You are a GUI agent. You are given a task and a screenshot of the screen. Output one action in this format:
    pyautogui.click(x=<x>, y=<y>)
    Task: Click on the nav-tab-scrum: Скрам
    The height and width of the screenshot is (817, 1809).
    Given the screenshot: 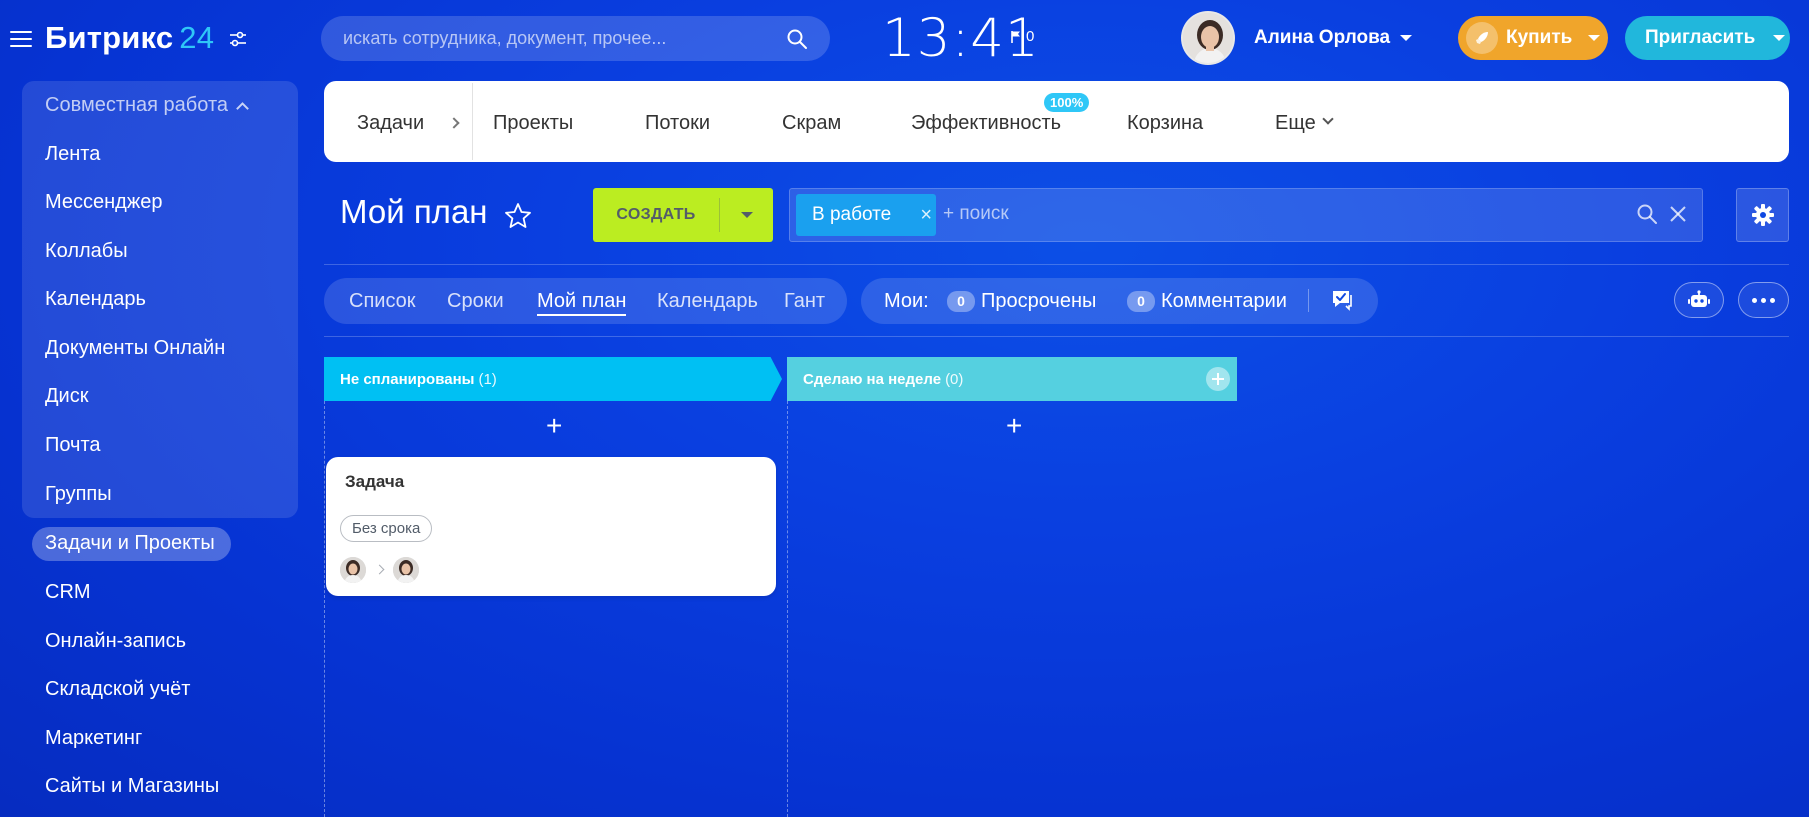 What is the action you would take?
    pyautogui.click(x=811, y=123)
    